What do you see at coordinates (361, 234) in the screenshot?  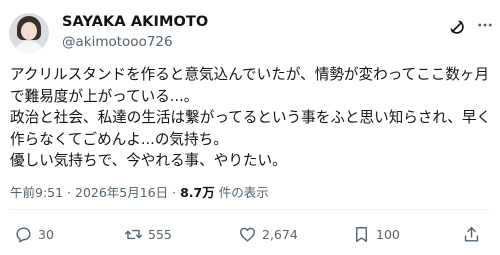 I see `bookmark-icon` at bounding box center [361, 234].